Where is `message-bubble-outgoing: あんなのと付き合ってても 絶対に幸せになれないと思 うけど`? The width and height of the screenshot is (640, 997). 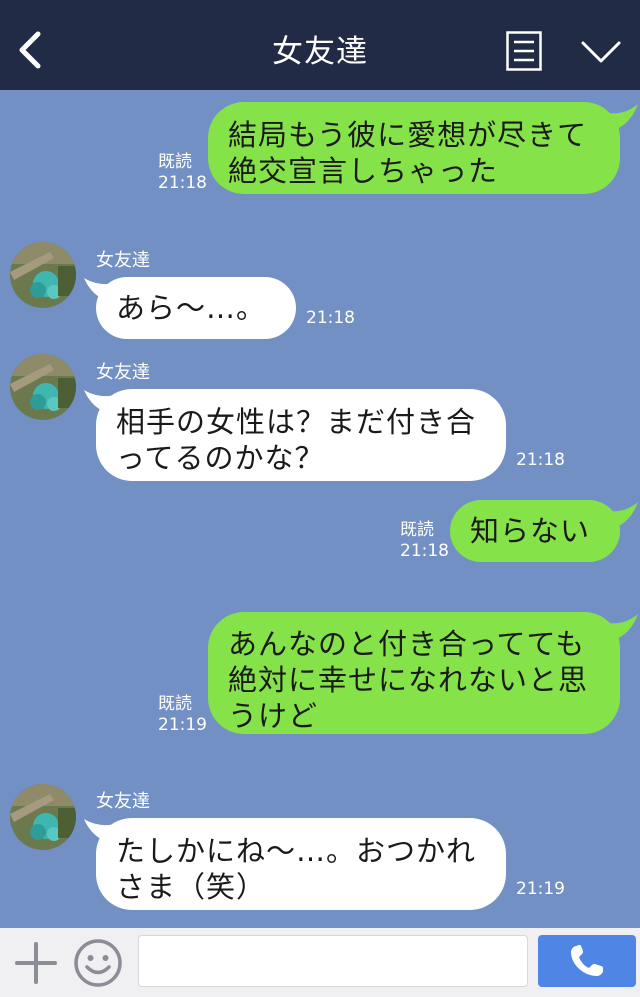
message-bubble-outgoing: あんなのと付き合ってても 絶対に幸せになれないと思 うけど is located at coordinates (414, 673).